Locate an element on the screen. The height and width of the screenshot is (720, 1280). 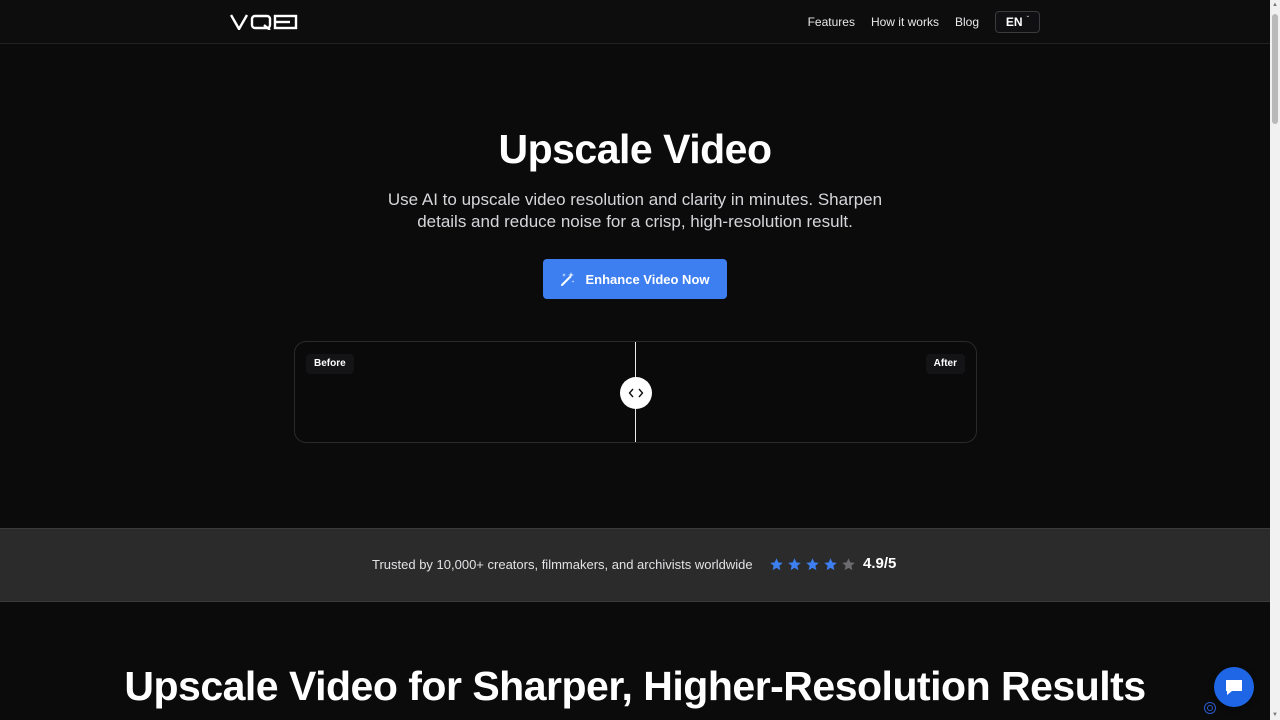
language-selector: EN ˇ is located at coordinates (1017, 22).